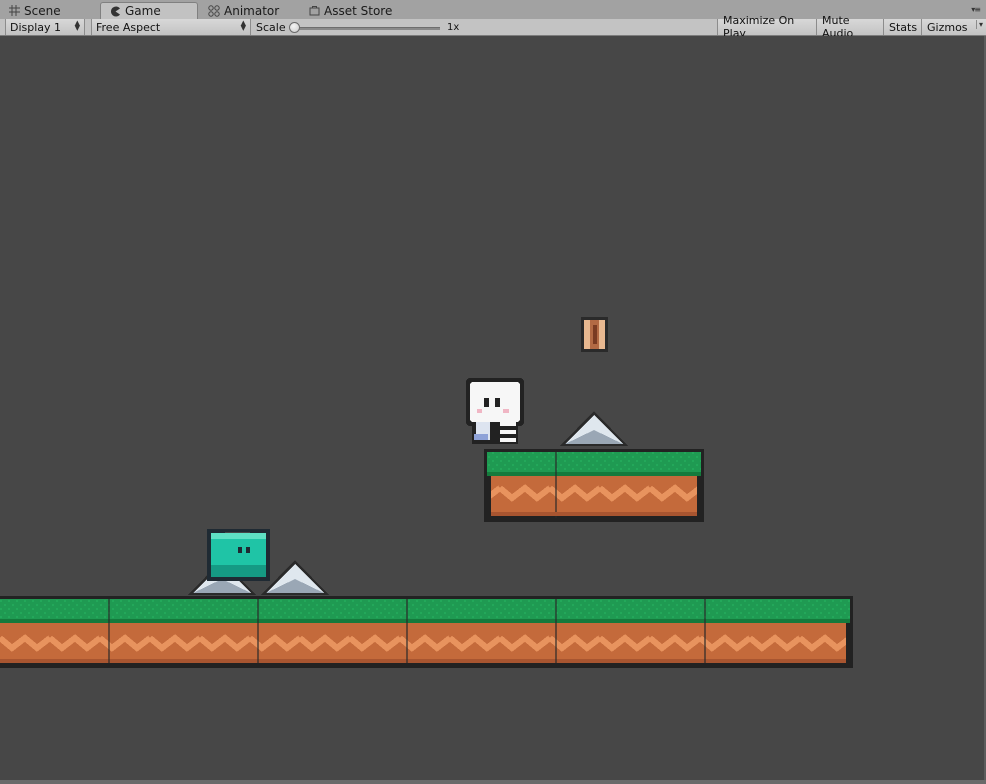  Describe the element at coordinates (42, 10) in the screenshot. I see `tab-label: Scene` at that location.